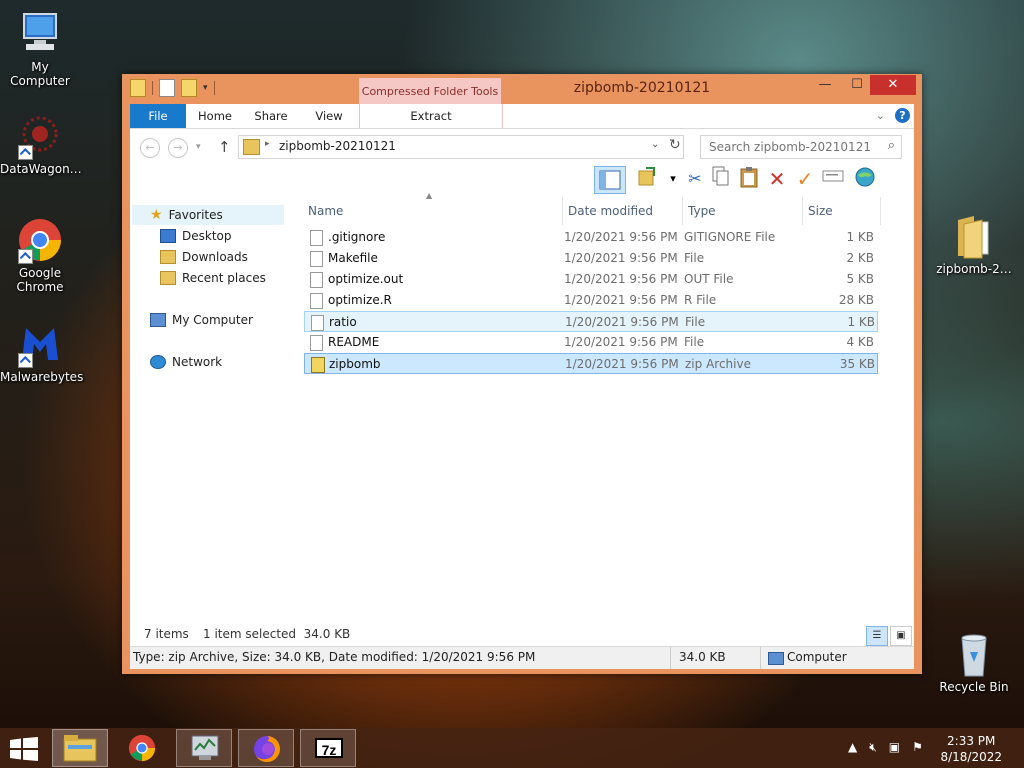 The width and height of the screenshot is (1024, 768). What do you see at coordinates (902, 115) in the screenshot?
I see `help-icon: ?` at bounding box center [902, 115].